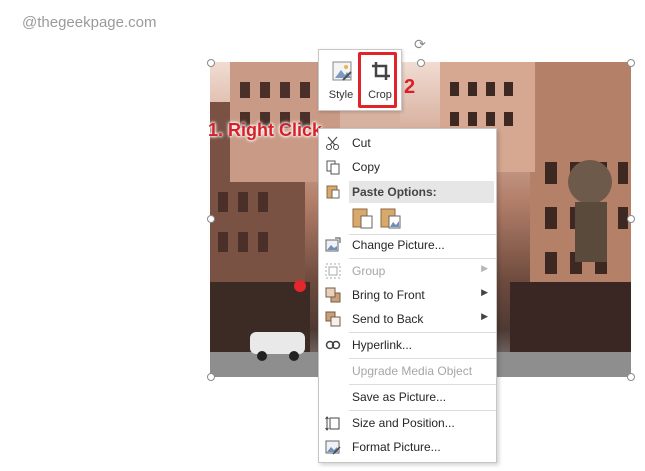  What do you see at coordinates (332, 423) in the screenshot?
I see `size-position-icon` at bounding box center [332, 423].